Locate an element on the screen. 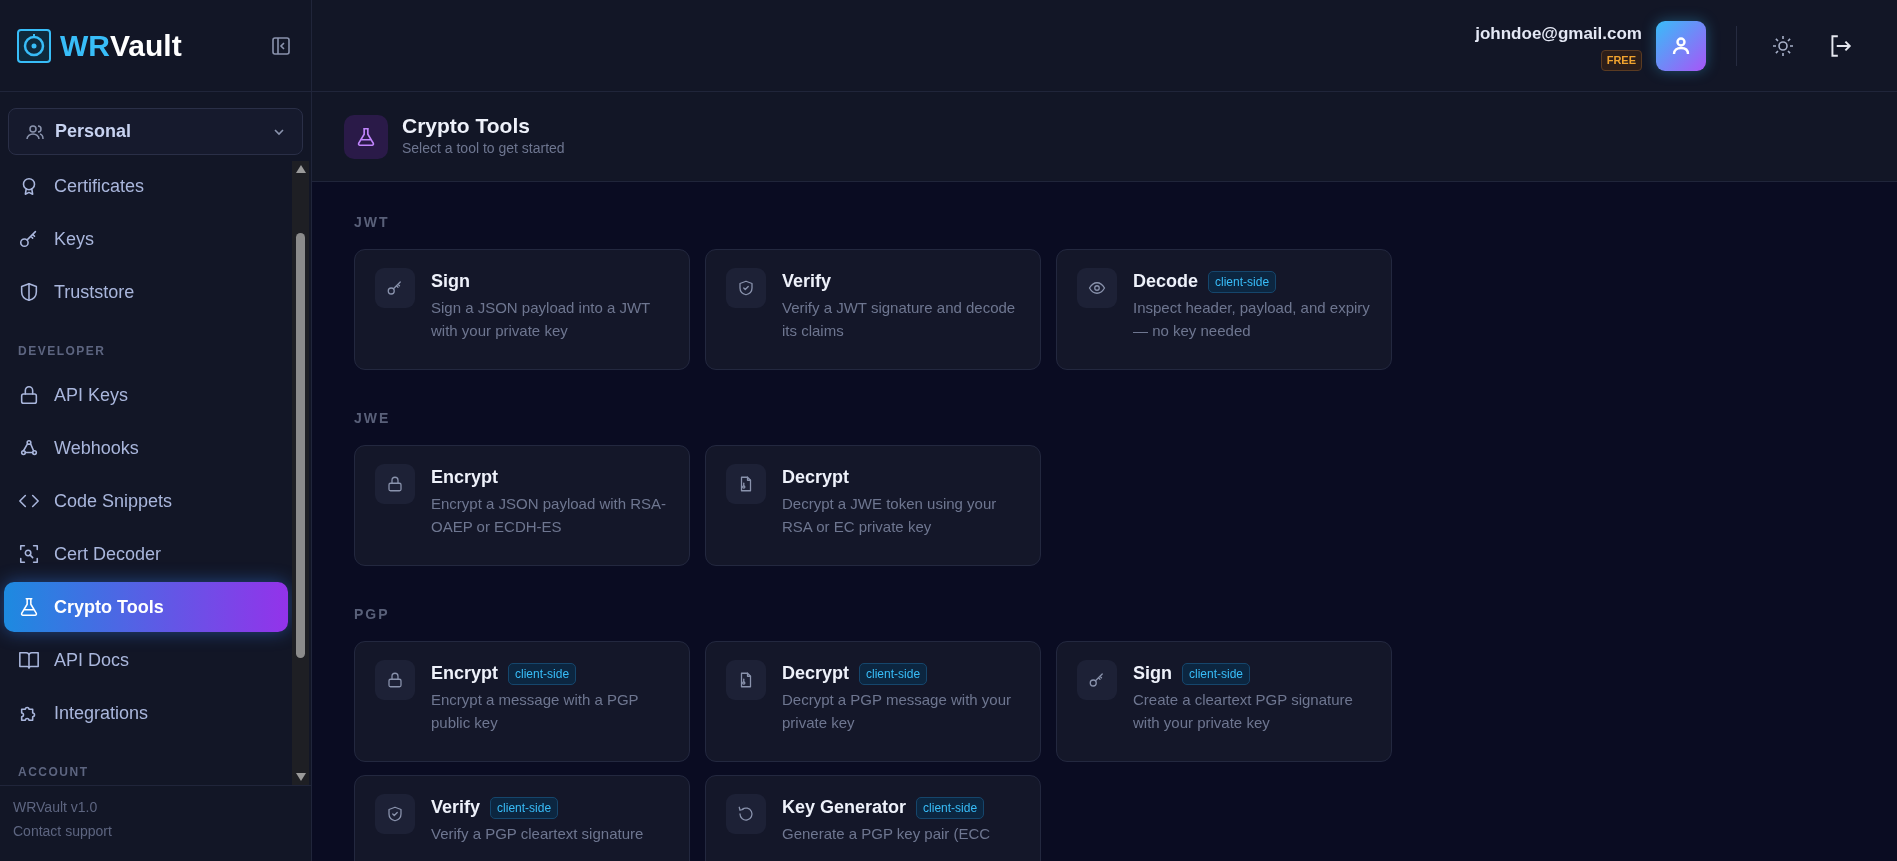 The width and height of the screenshot is (1897, 861). scroll-down-arrow-icon is located at coordinates (300, 777).